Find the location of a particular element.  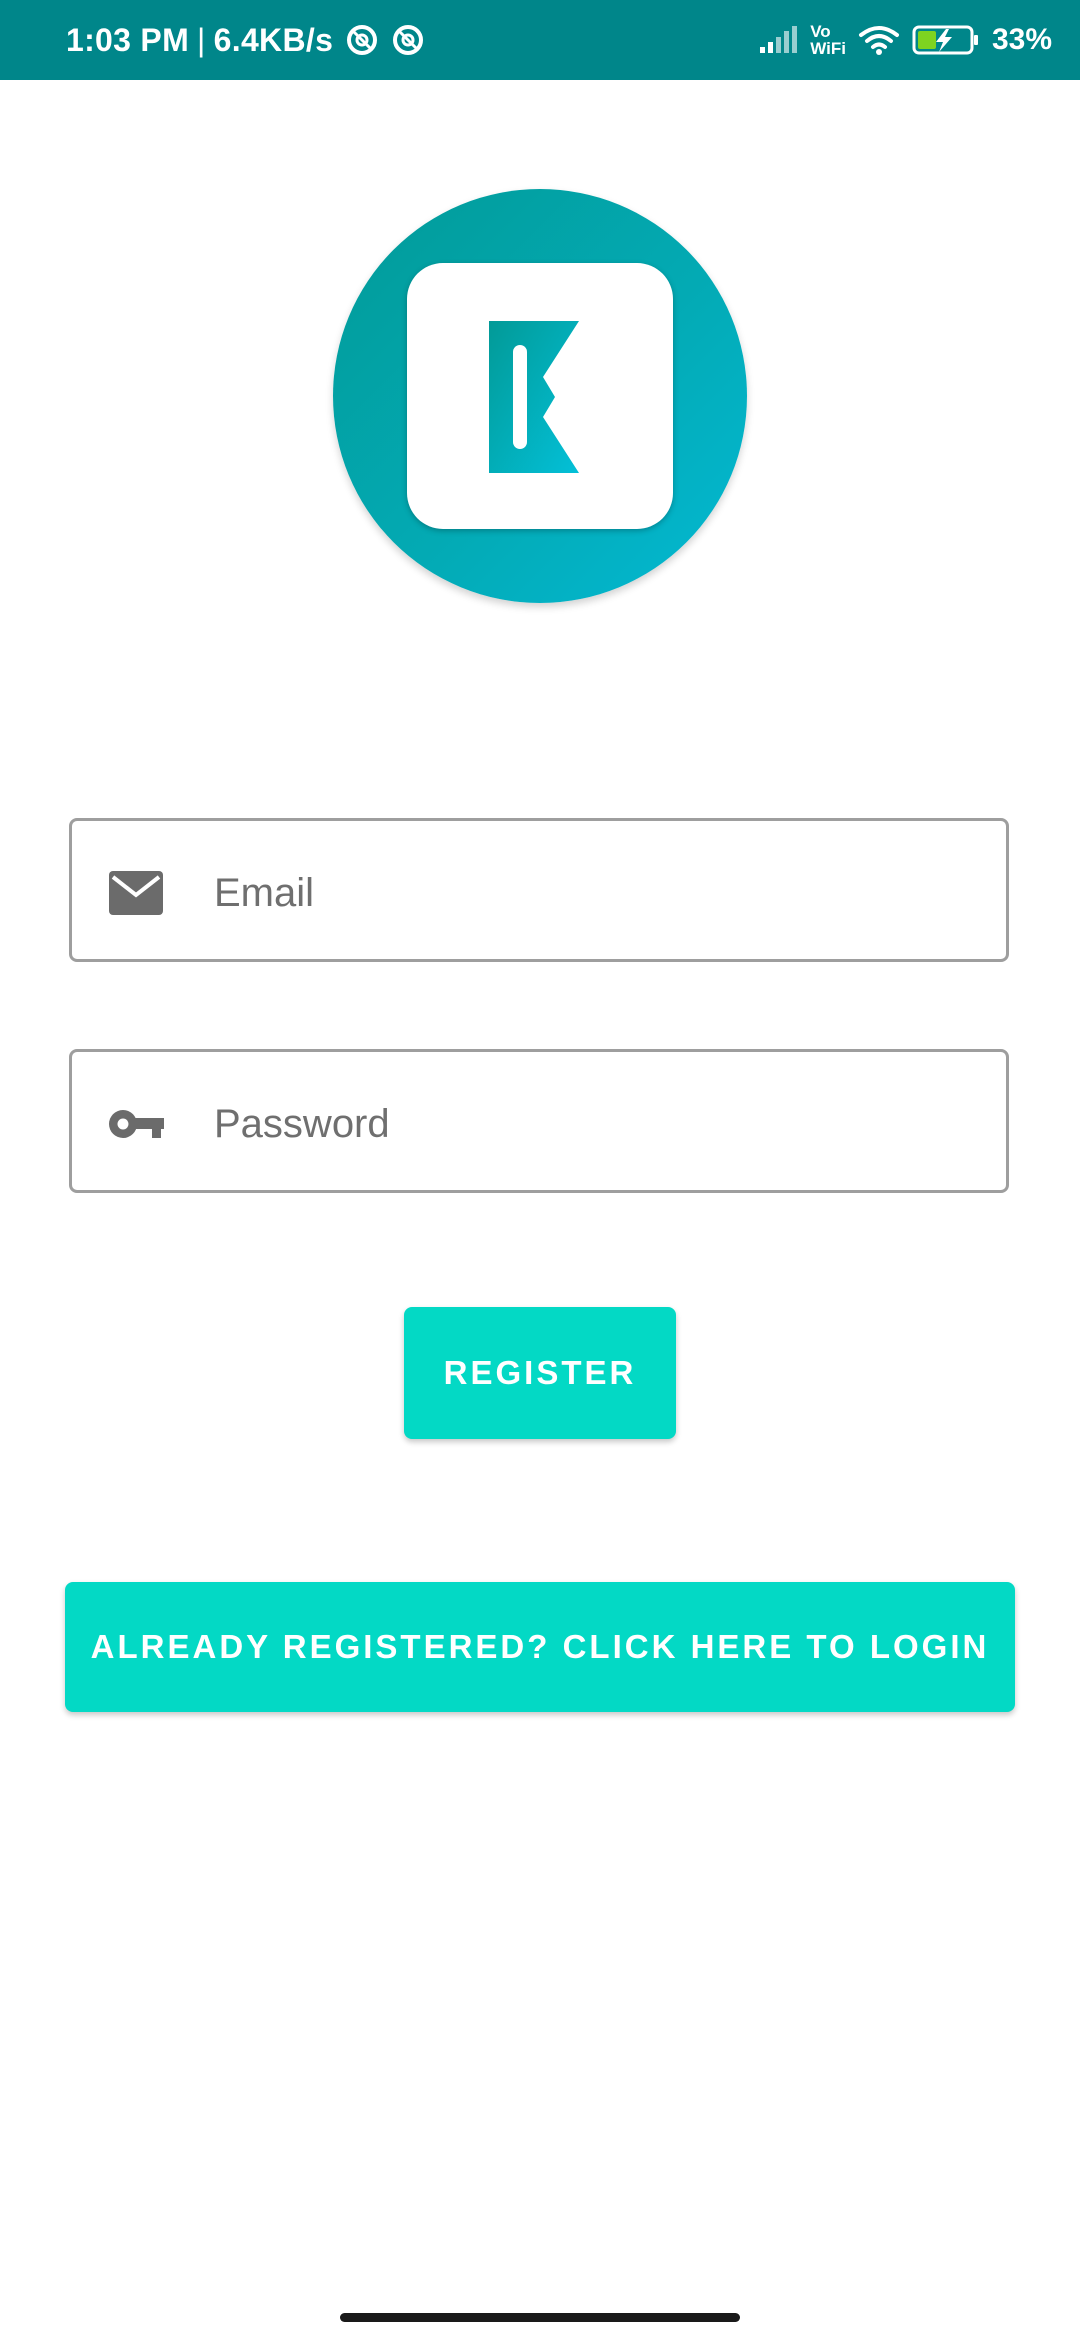

app-logo is located at coordinates (540, 396).